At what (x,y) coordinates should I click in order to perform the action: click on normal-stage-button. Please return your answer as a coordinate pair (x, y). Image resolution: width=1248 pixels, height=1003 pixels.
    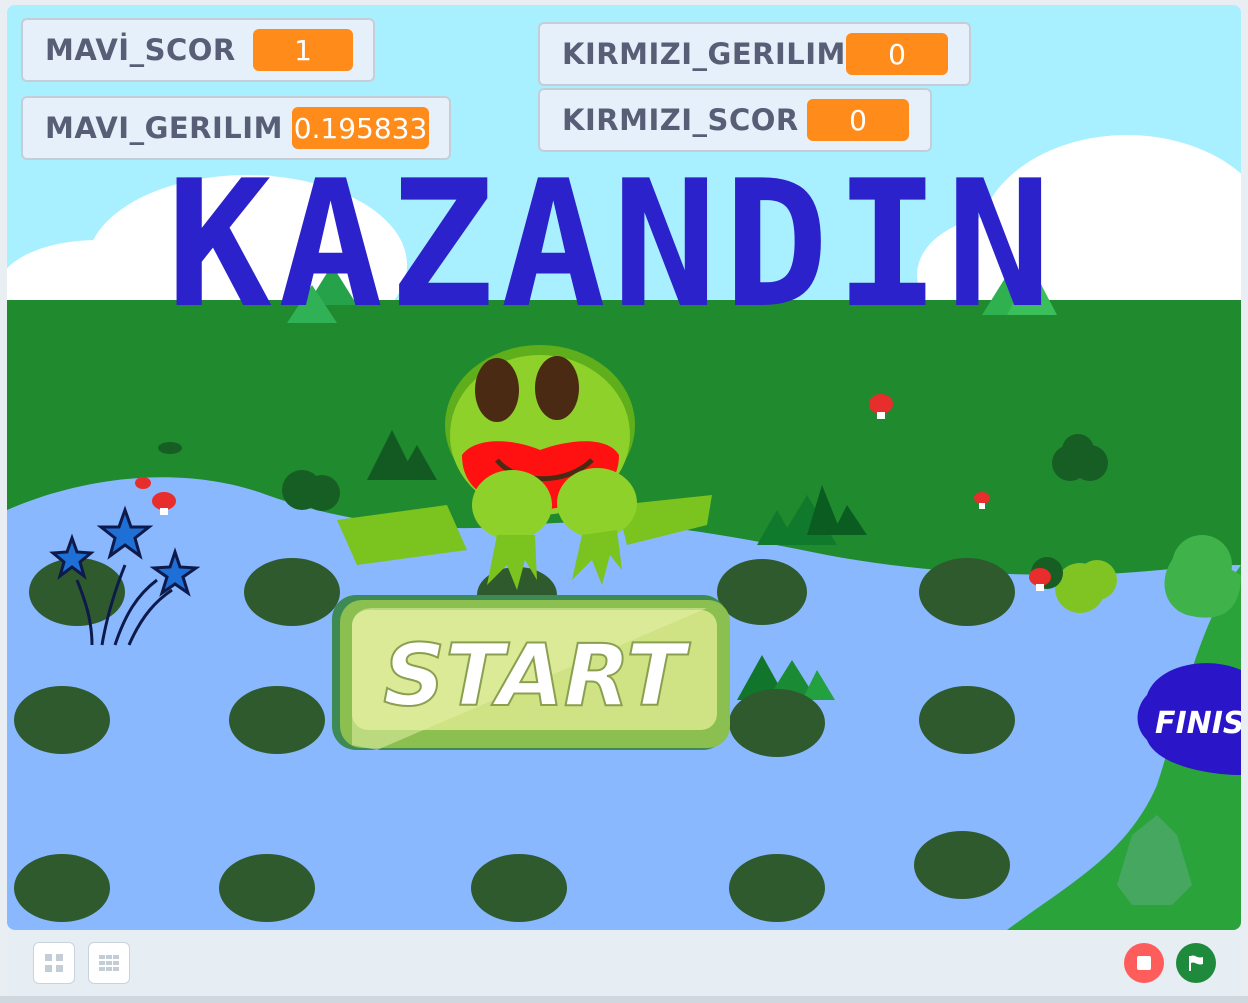
    Looking at the image, I should click on (109, 963).